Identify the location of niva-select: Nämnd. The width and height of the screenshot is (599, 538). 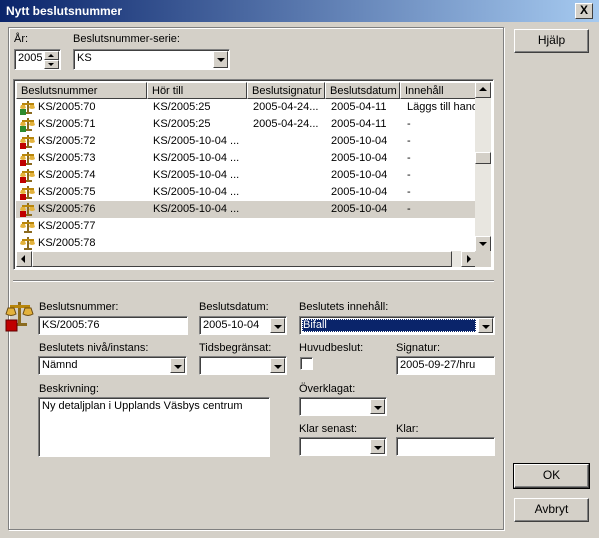
(112, 365).